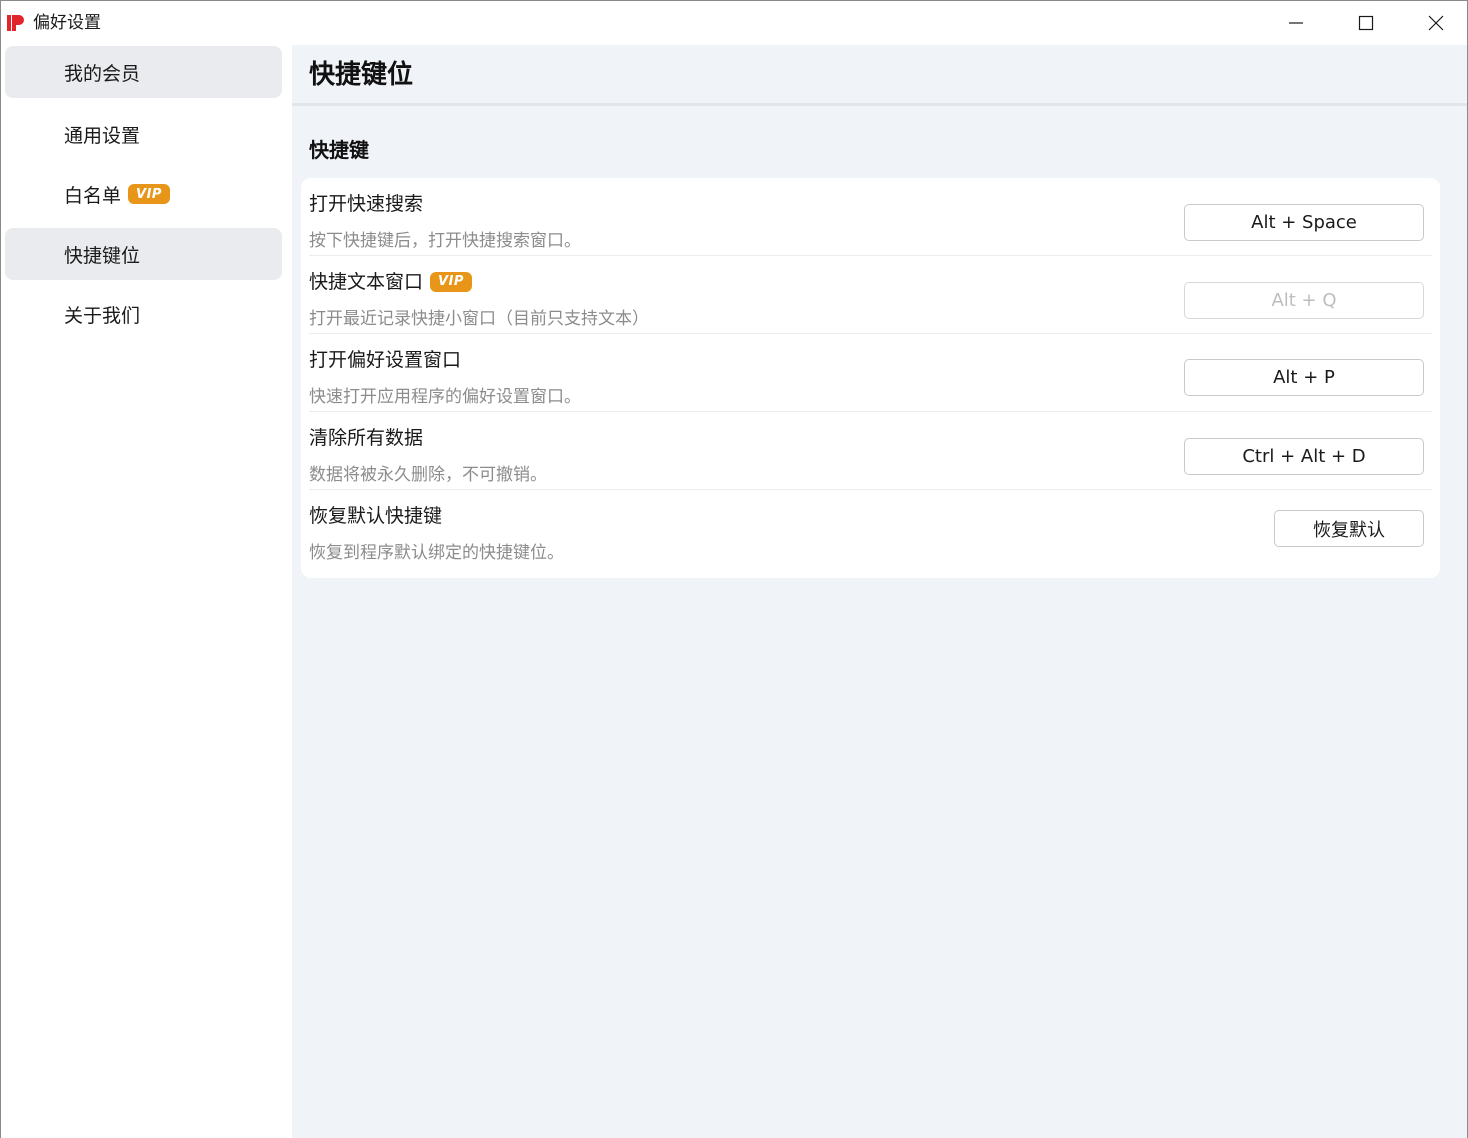 The image size is (1468, 1138). Describe the element at coordinates (479, 319) in the screenshot. I see `shortcut-description: 打开最近记录快捷小窗口（目前只支持文本）` at that location.